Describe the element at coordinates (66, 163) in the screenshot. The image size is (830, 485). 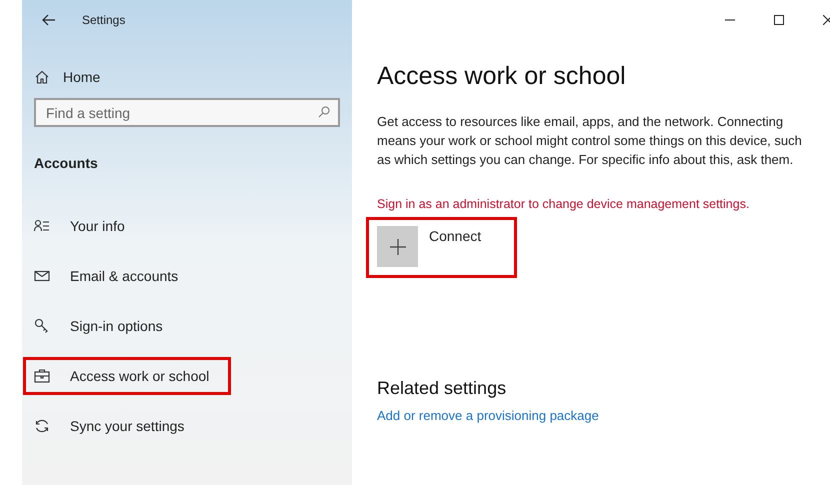
I see `section-heading: Accounts` at that location.